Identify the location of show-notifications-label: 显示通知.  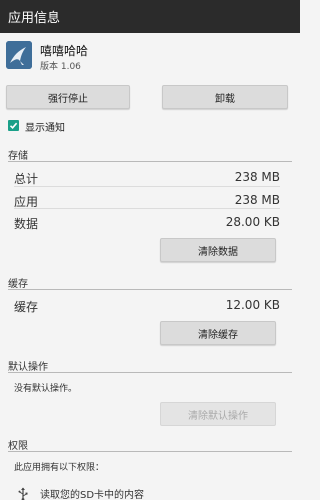
(45, 128).